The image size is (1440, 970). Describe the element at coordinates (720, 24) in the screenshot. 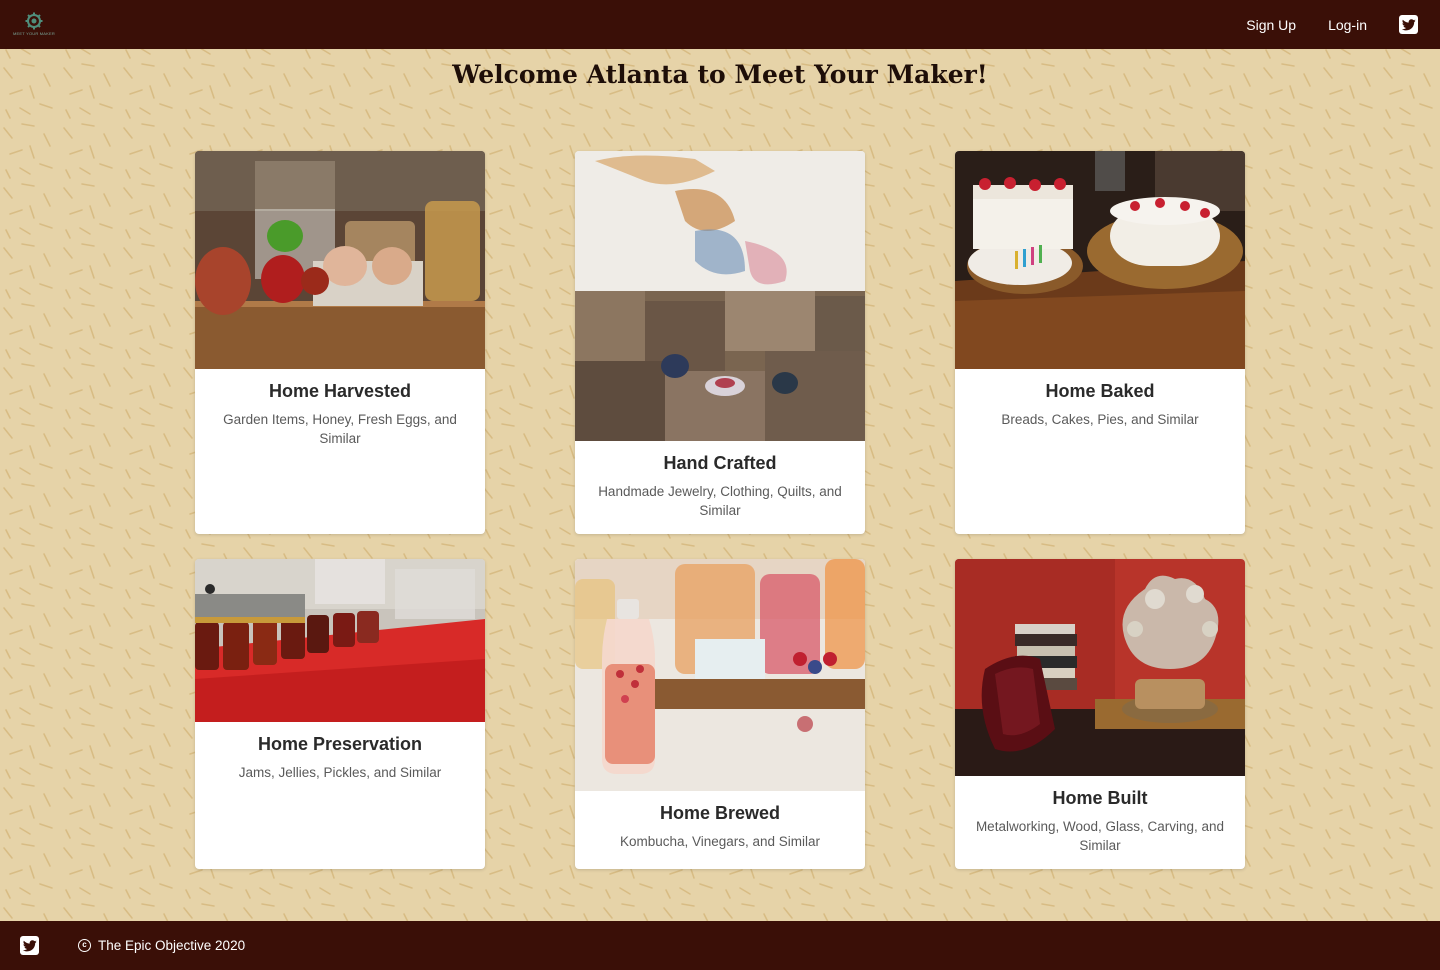

I see `top-navbar: MEET YOUR MAKER Sign Up Log-in` at that location.